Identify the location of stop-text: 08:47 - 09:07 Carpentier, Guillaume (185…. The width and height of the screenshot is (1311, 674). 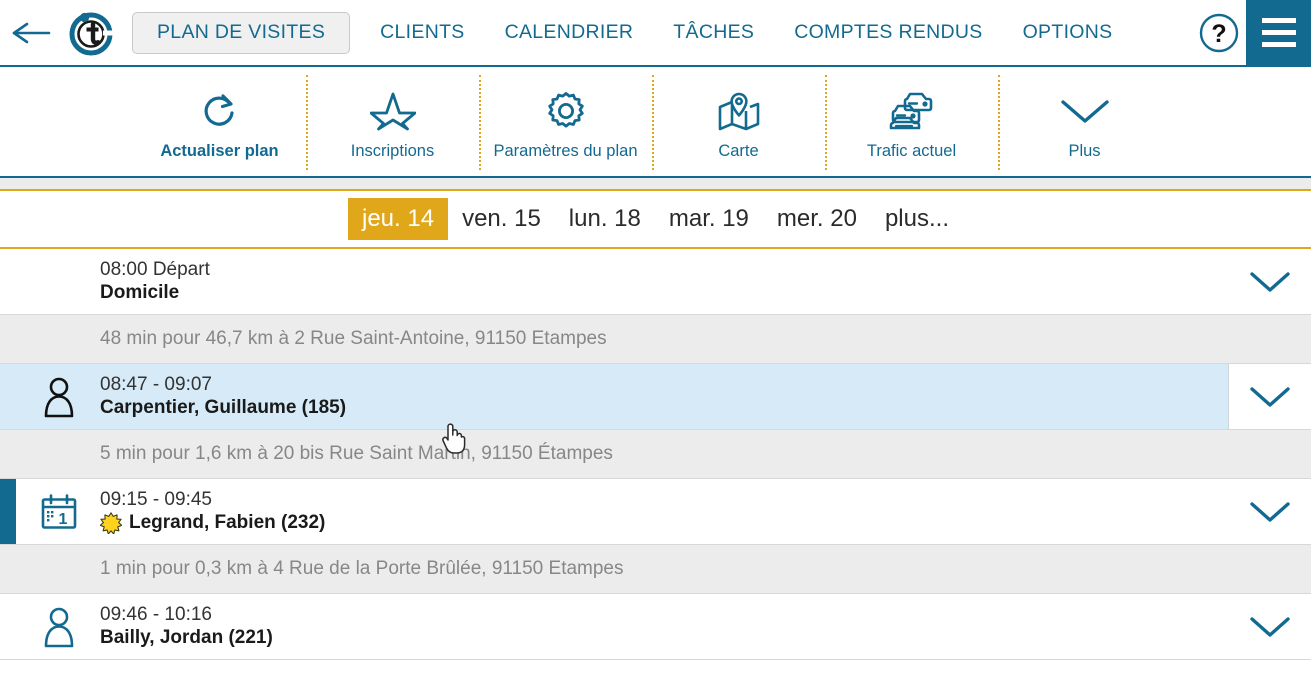
(705, 397).